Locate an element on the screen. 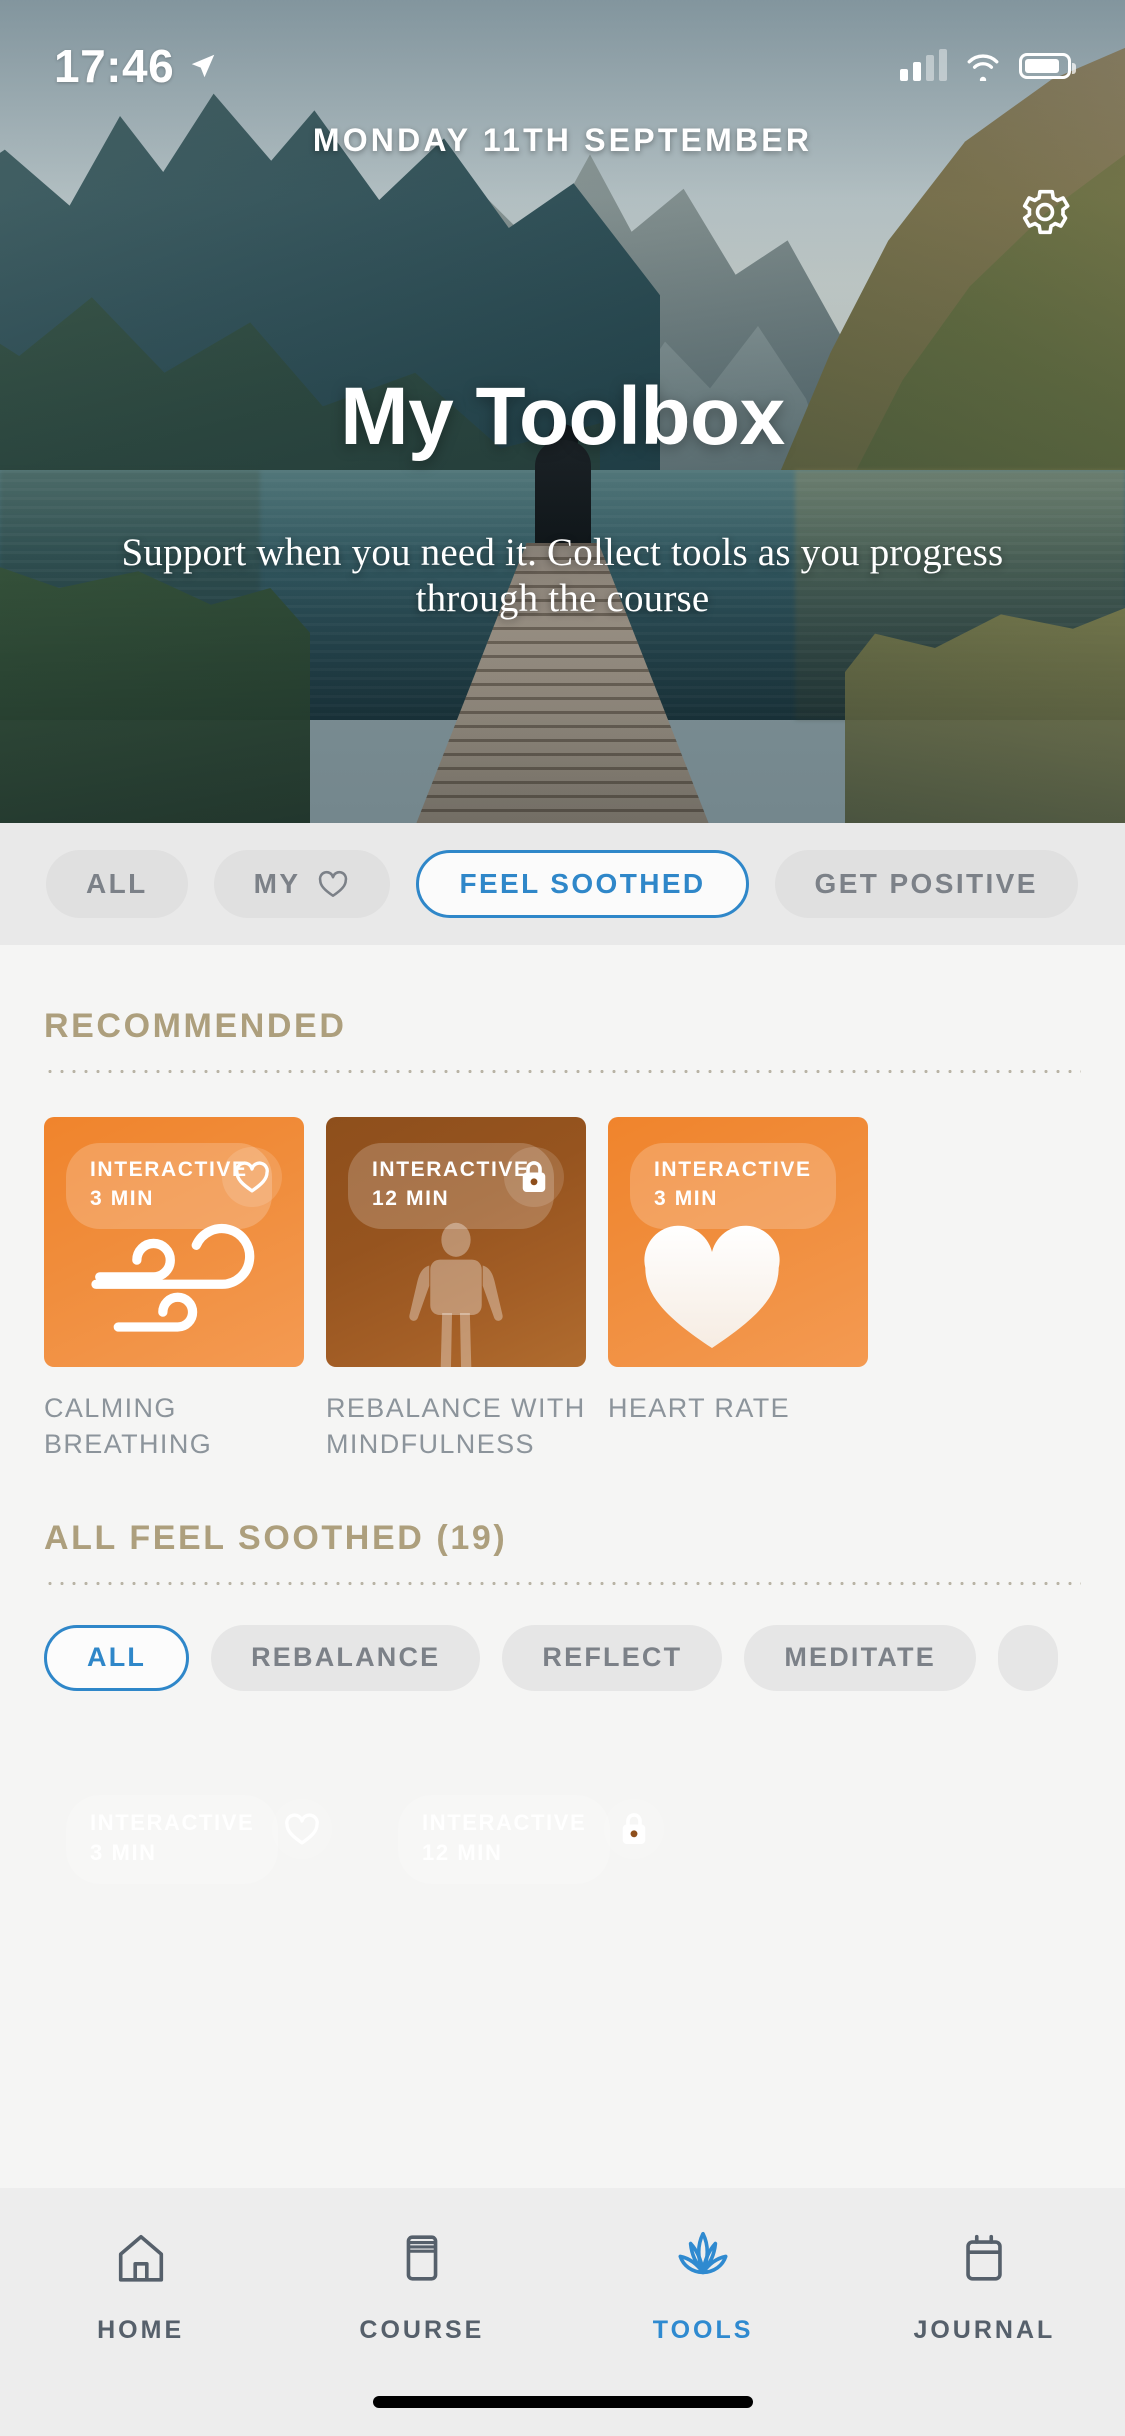 The image size is (1125, 2436). status-time: 17:46 is located at coordinates (114, 66).